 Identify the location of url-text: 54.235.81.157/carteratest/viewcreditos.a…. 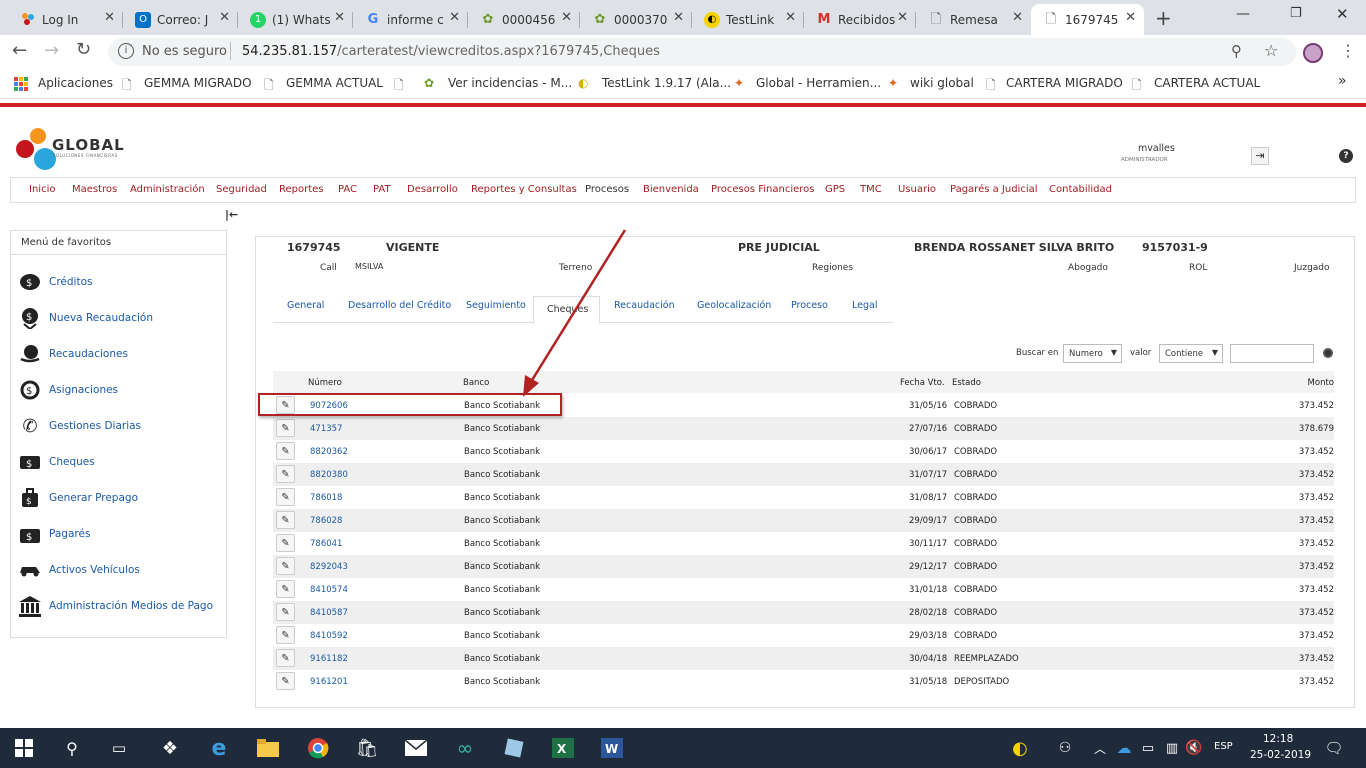
(451, 51).